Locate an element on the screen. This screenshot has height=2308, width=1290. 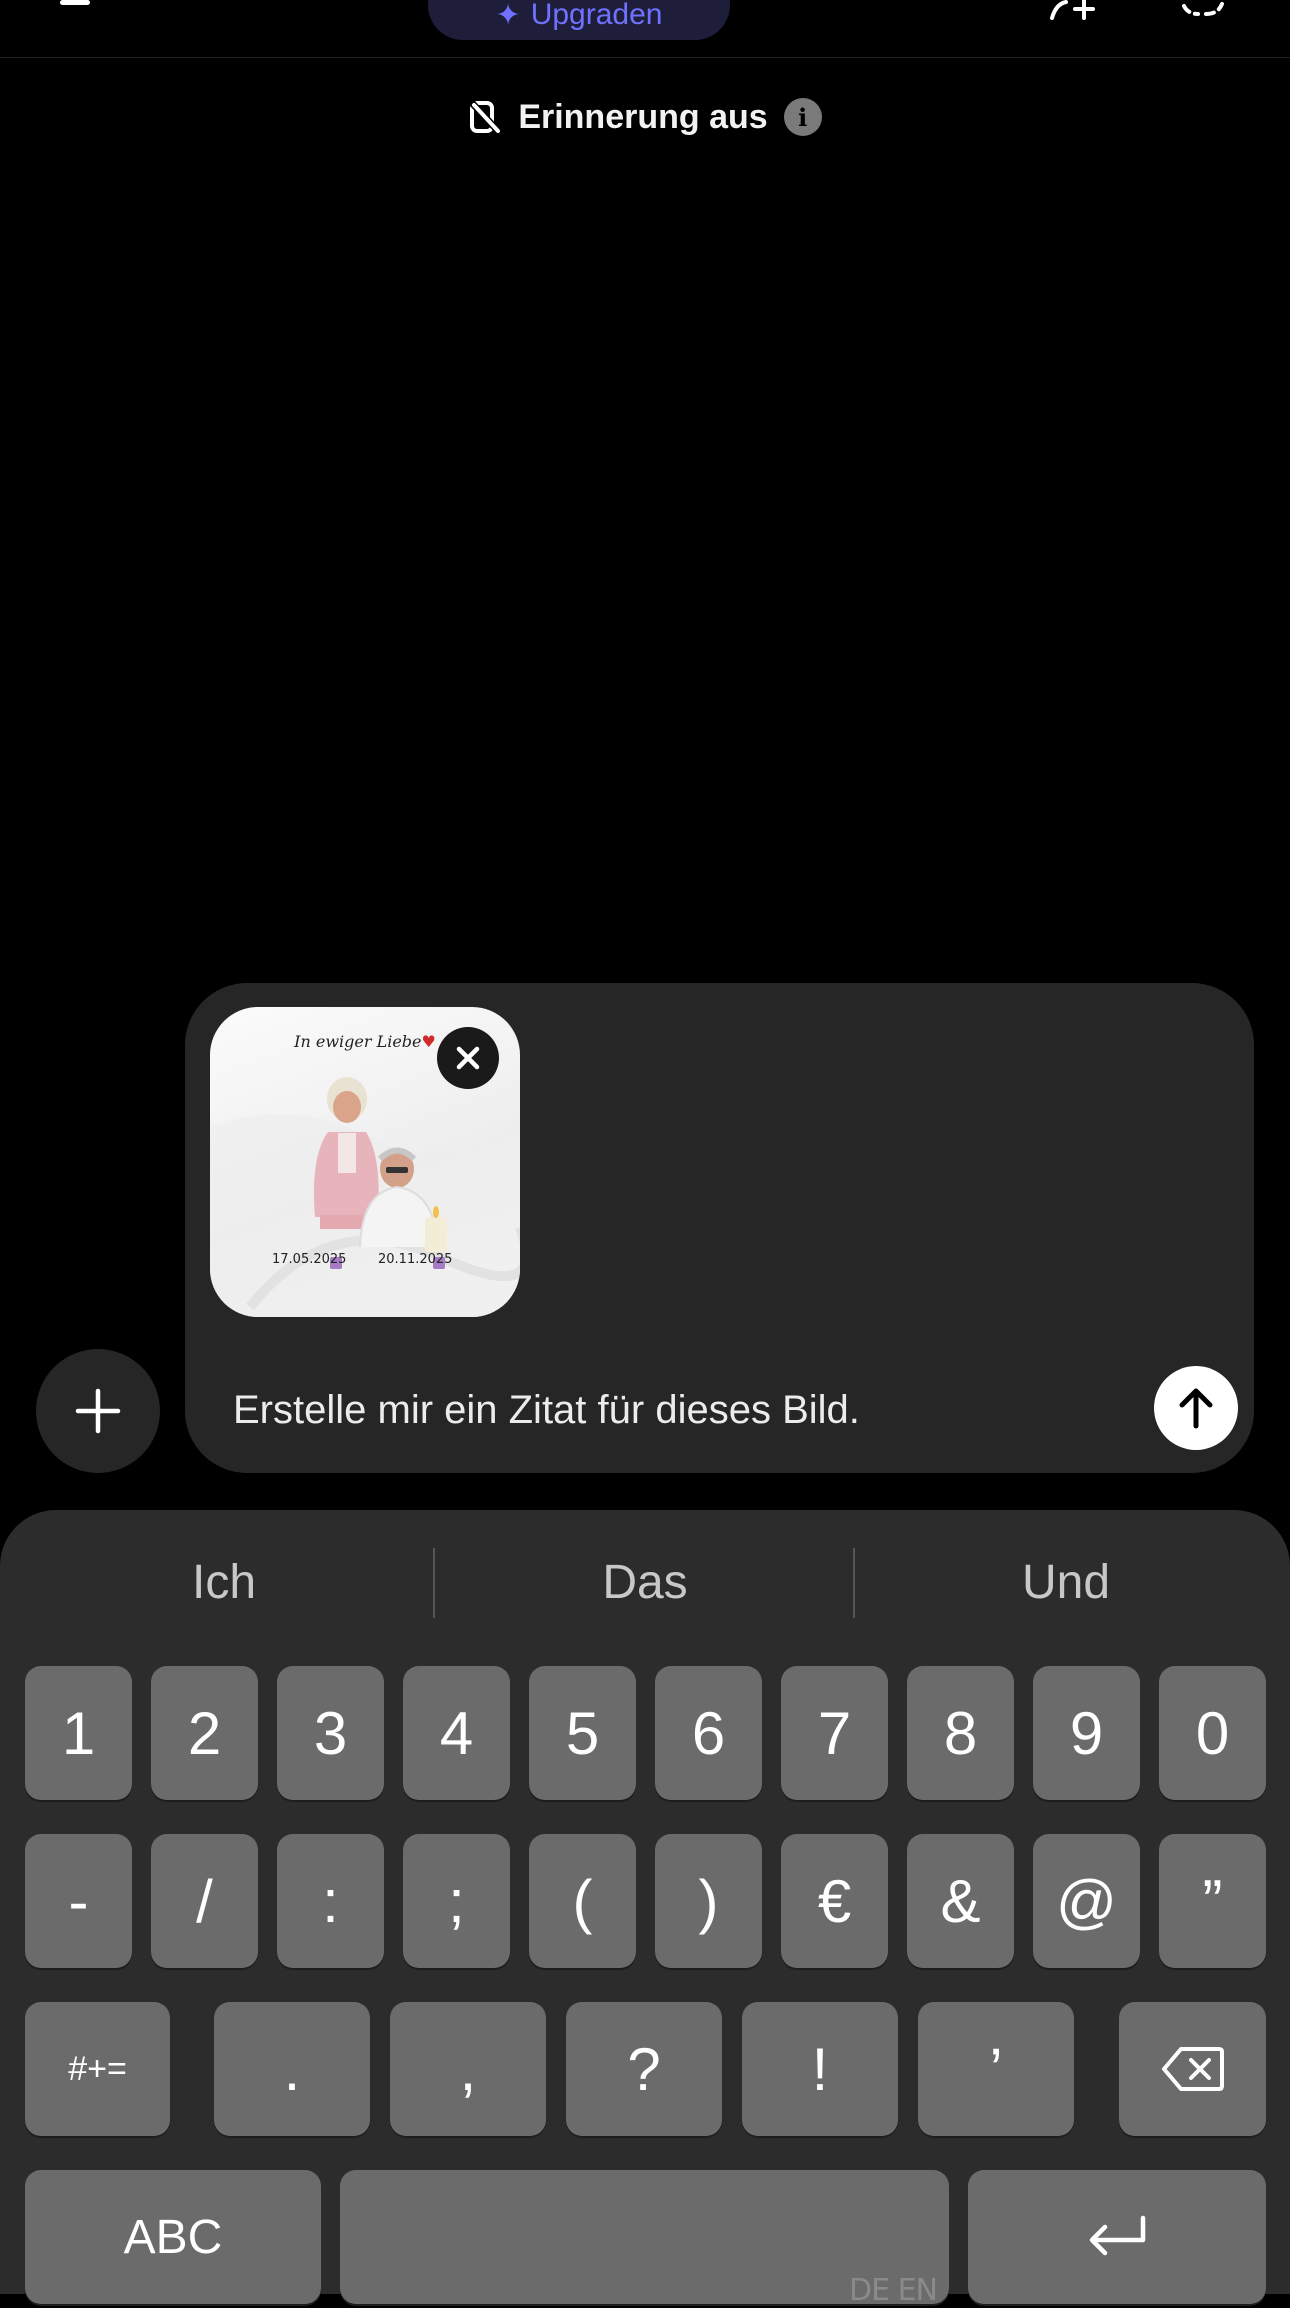
key-colon: : is located at coordinates (330, 1901).